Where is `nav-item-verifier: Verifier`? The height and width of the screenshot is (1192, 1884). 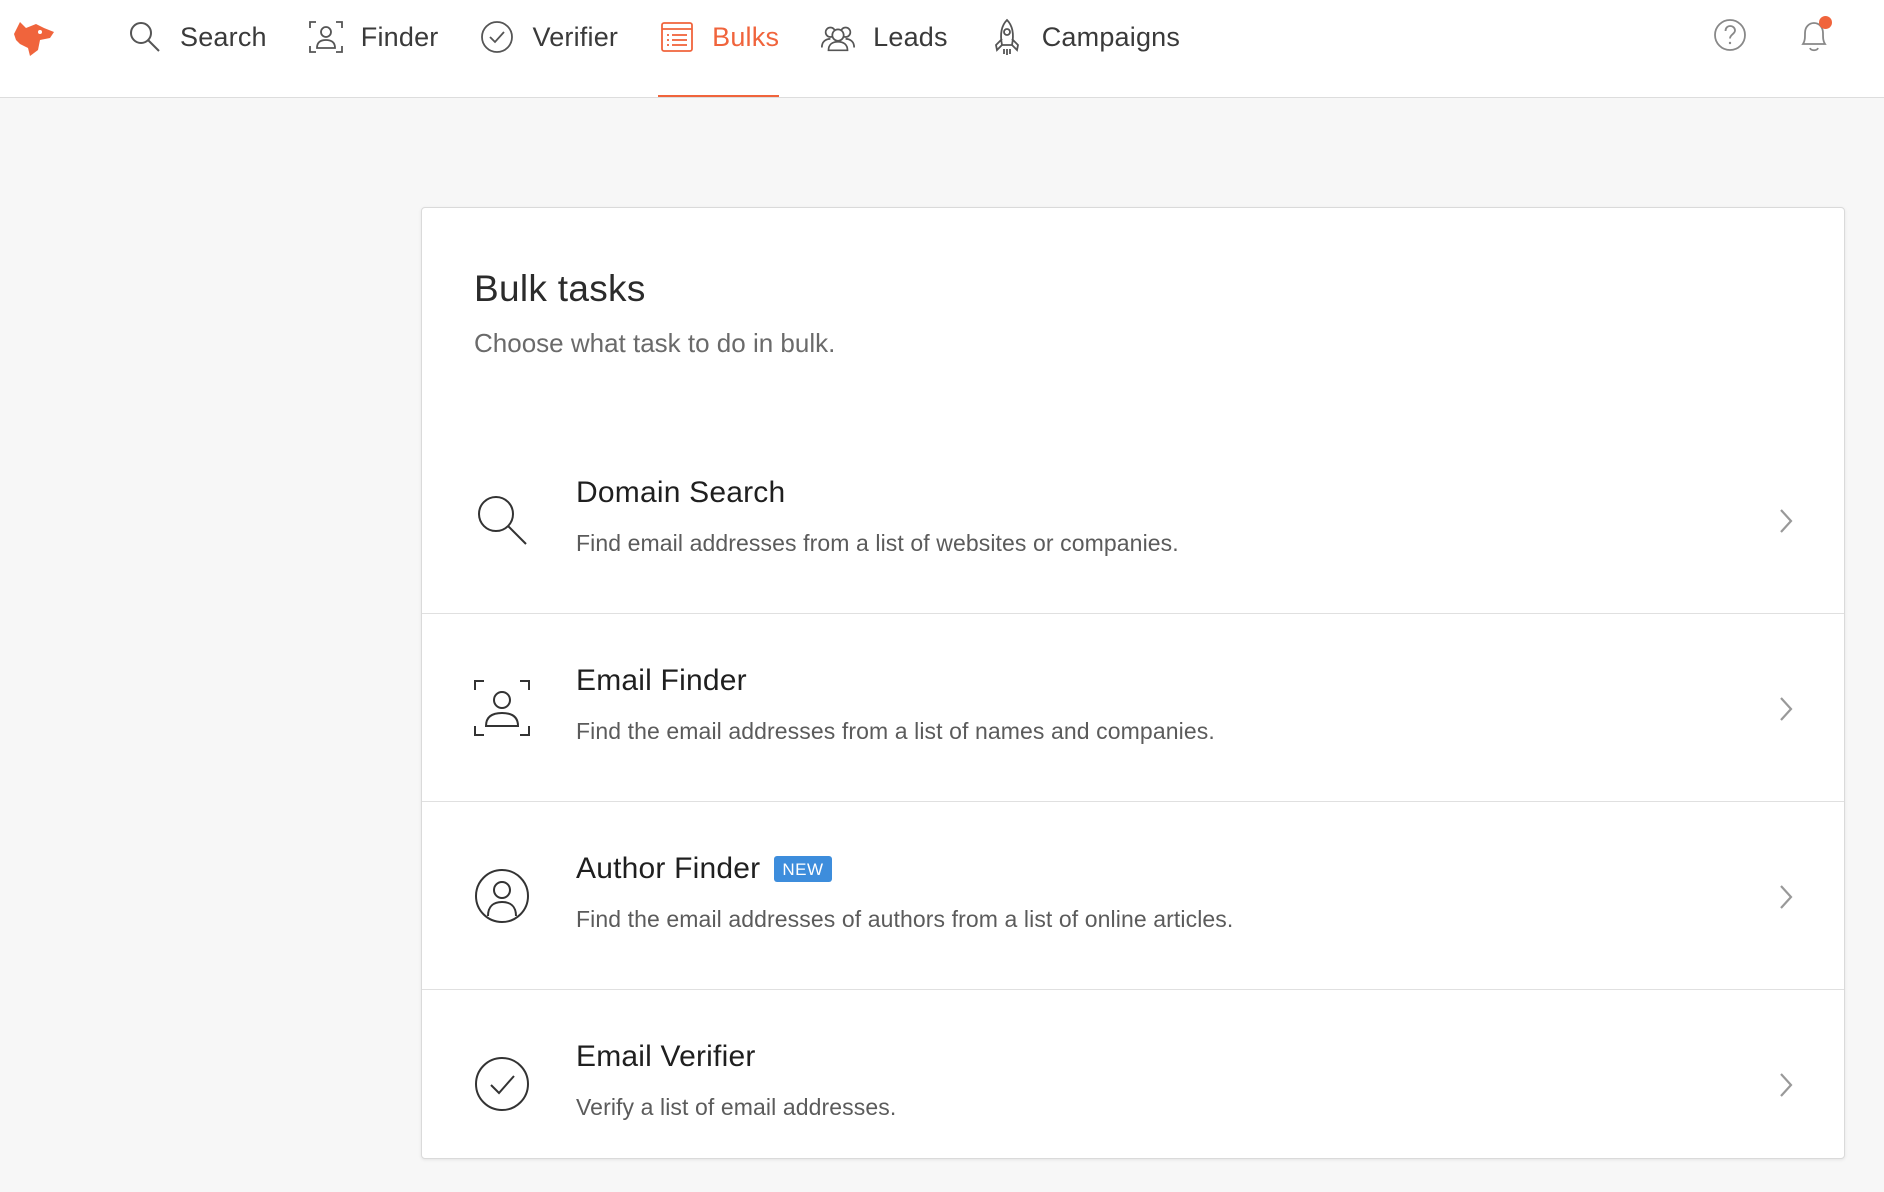 nav-item-verifier: Verifier is located at coordinates (548, 37).